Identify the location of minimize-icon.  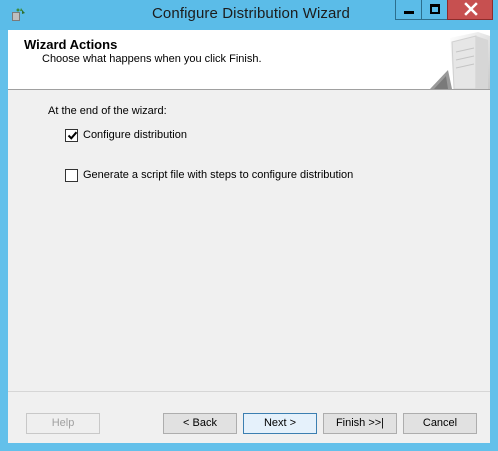
(409, 12).